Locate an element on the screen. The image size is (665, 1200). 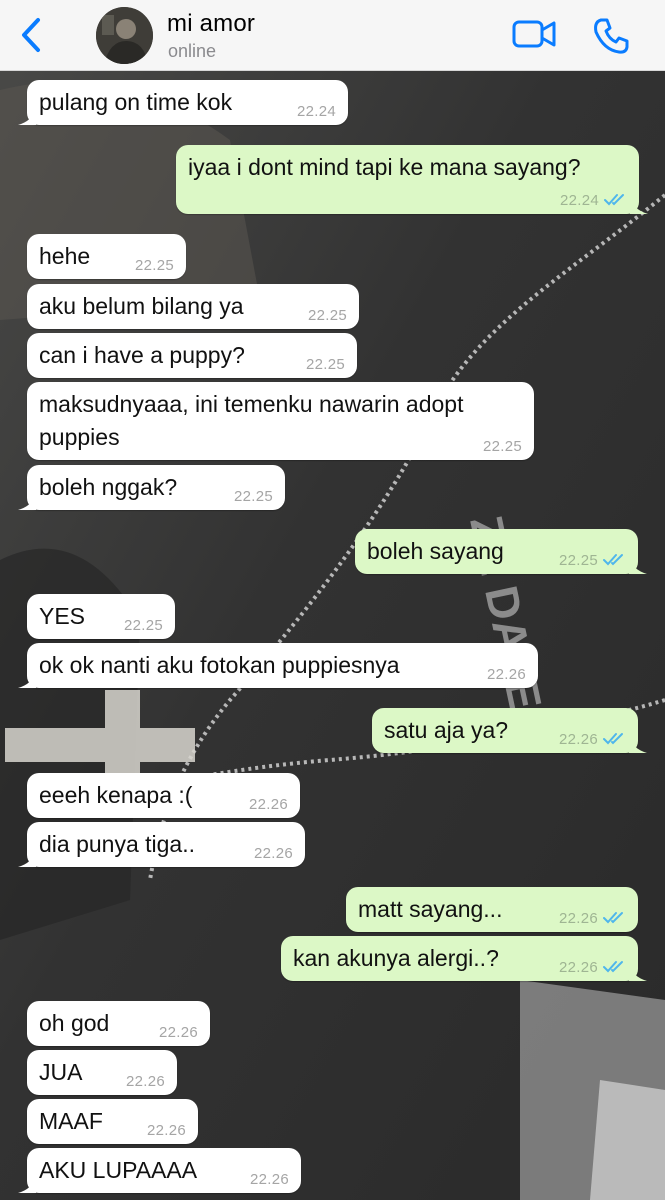
incoming-message: boleh nggak? 22.25 is located at coordinates (151, 487).